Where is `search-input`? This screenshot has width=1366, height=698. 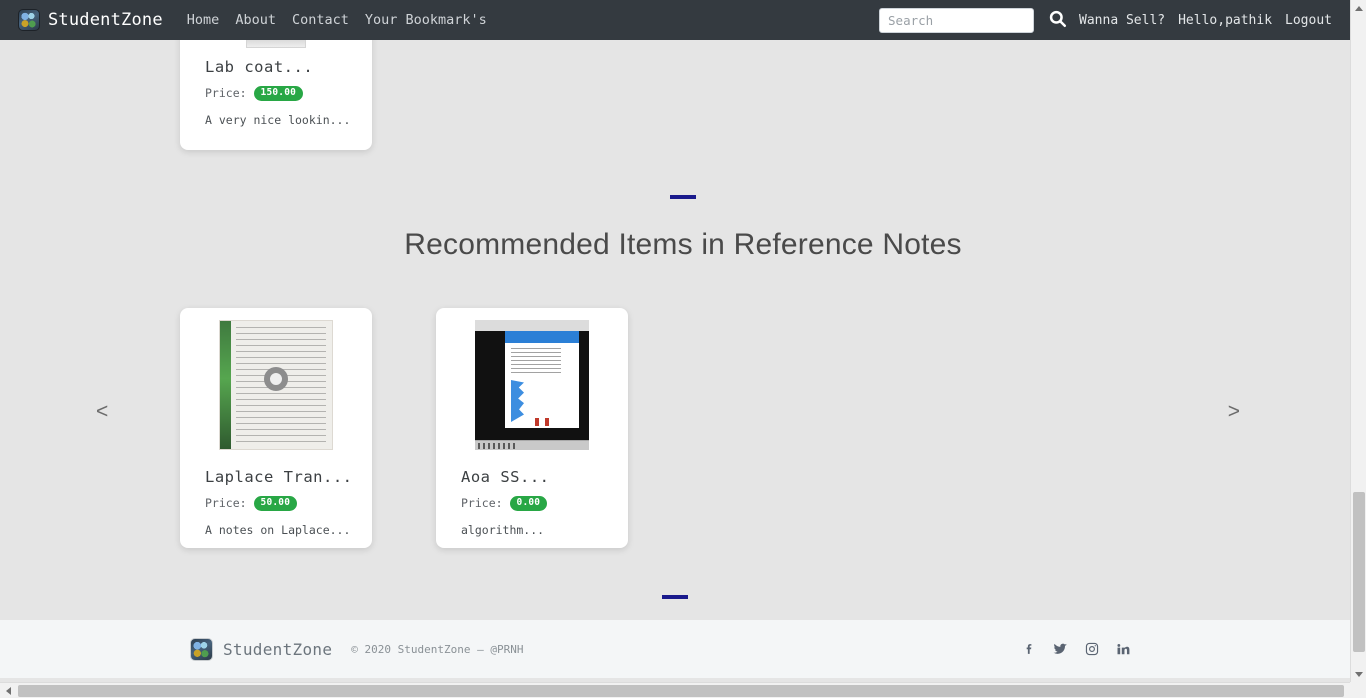
search-input is located at coordinates (957, 20).